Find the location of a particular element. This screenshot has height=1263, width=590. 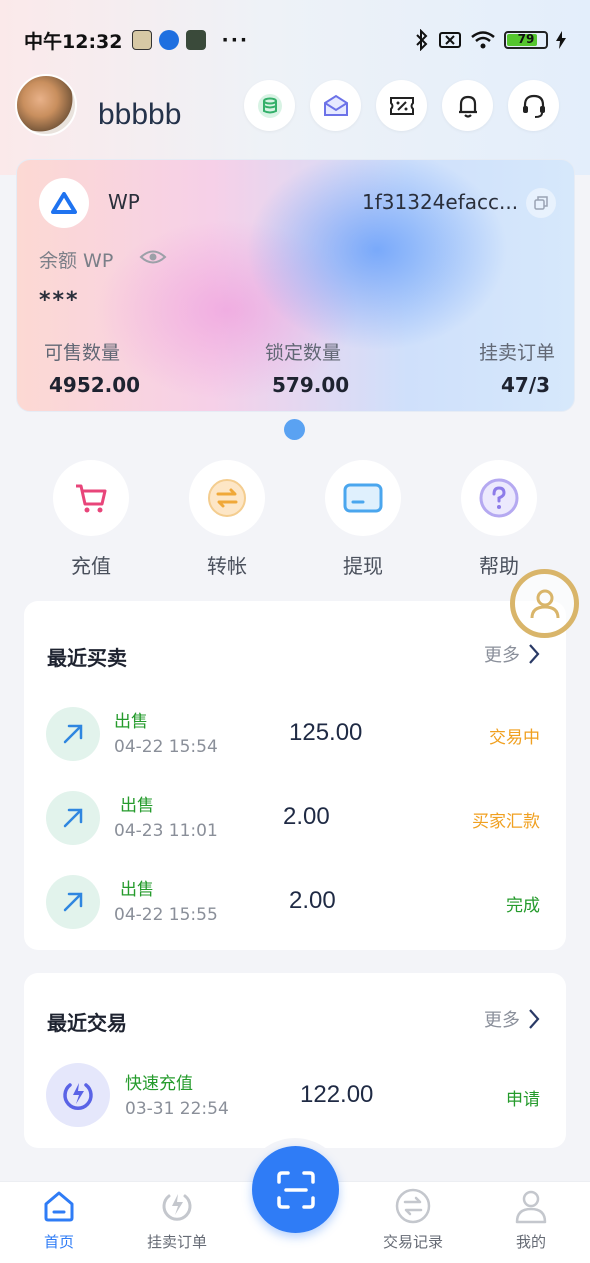

trade-row: 出售 04-23 11:01 2.00 买家汇款 is located at coordinates (295, 818).